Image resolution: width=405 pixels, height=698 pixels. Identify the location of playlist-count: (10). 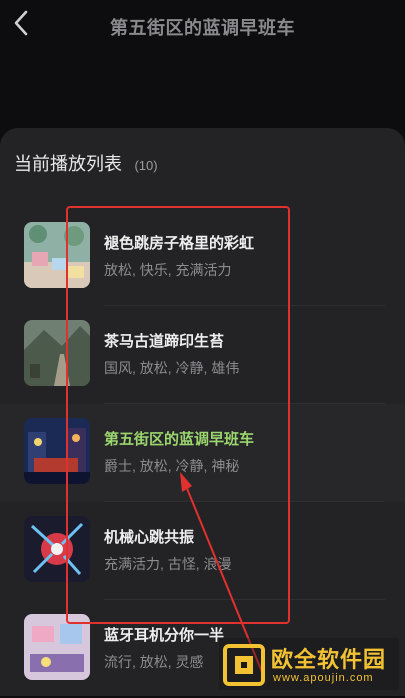
(146, 165).